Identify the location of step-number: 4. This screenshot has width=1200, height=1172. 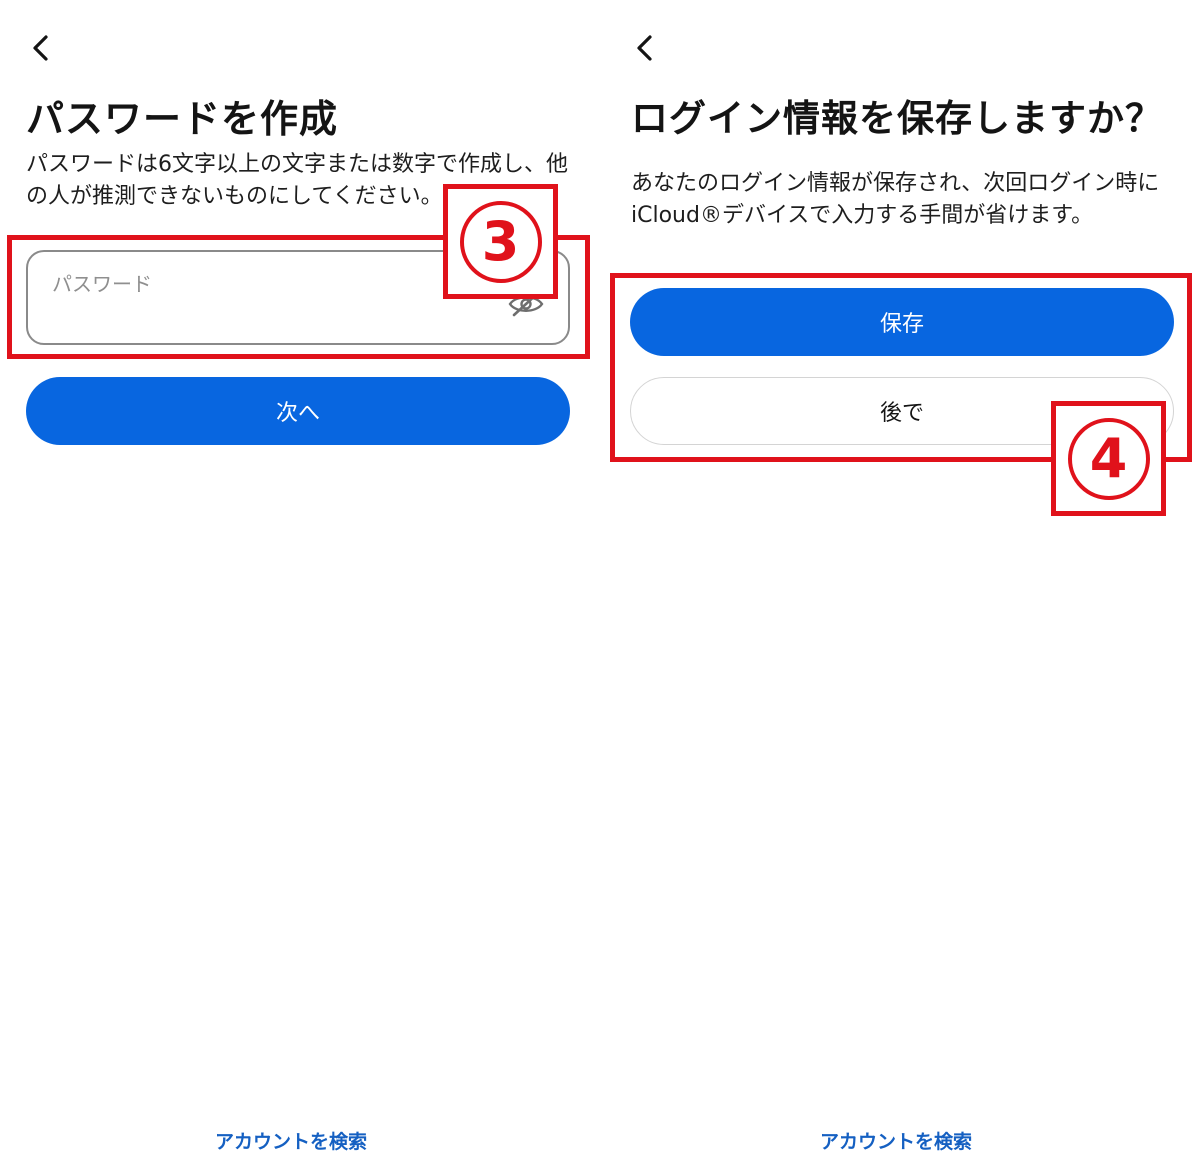
(1108, 458).